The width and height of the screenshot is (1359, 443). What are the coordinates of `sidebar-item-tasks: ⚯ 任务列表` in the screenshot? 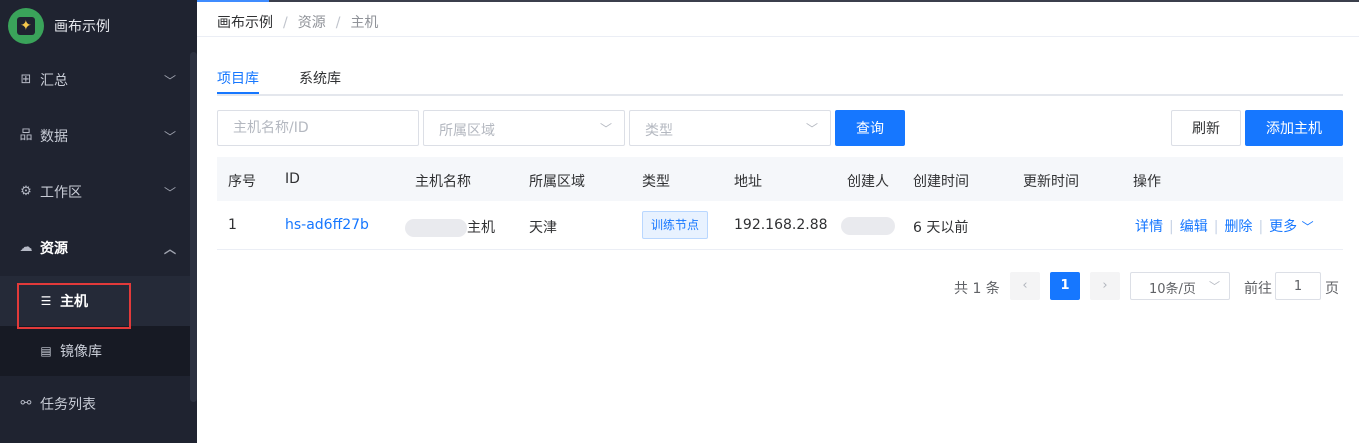 It's located at (95, 404).